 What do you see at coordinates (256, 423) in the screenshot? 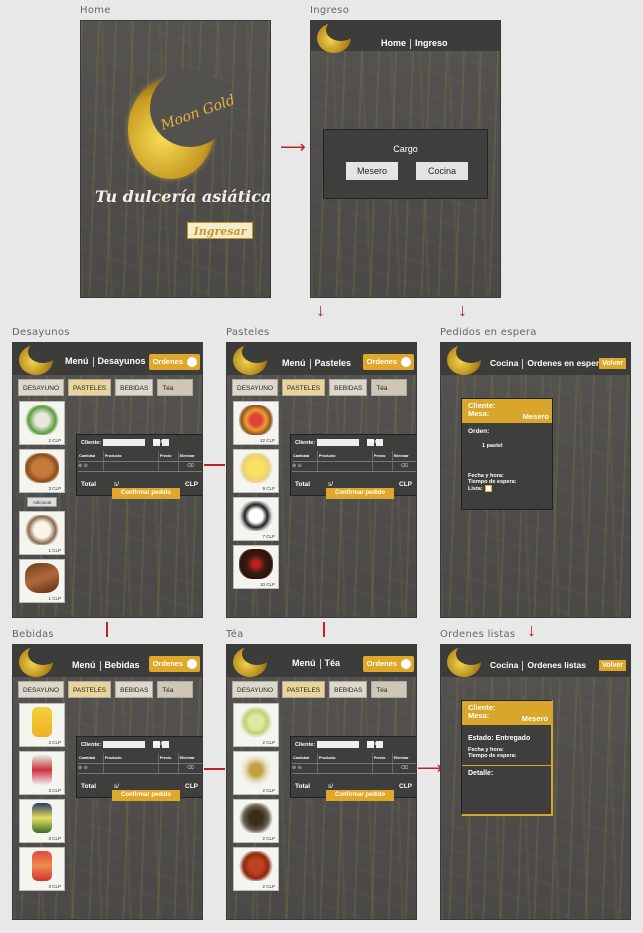
I see `product-item: 12 CLP` at bounding box center [256, 423].